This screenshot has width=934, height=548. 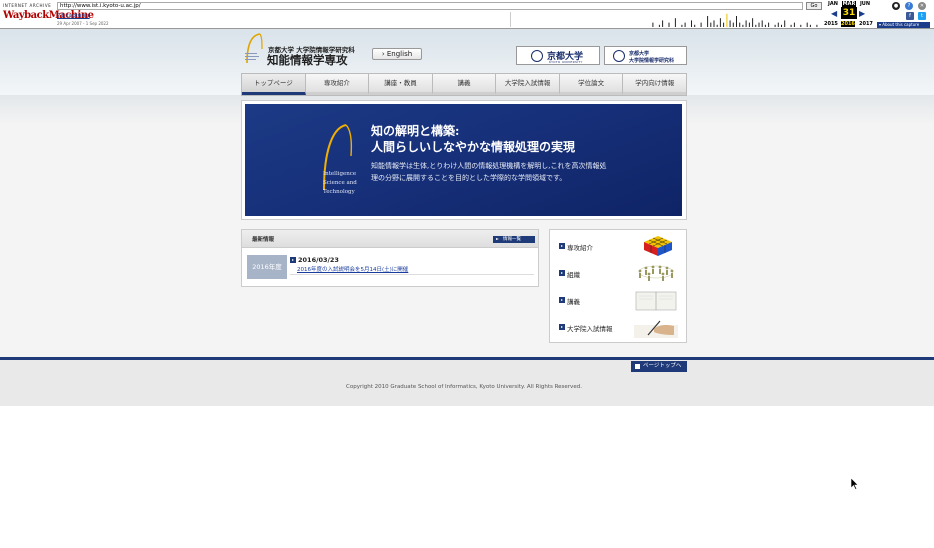 I want to click on page-top-button: ページトップへ, so click(x=659, y=366).